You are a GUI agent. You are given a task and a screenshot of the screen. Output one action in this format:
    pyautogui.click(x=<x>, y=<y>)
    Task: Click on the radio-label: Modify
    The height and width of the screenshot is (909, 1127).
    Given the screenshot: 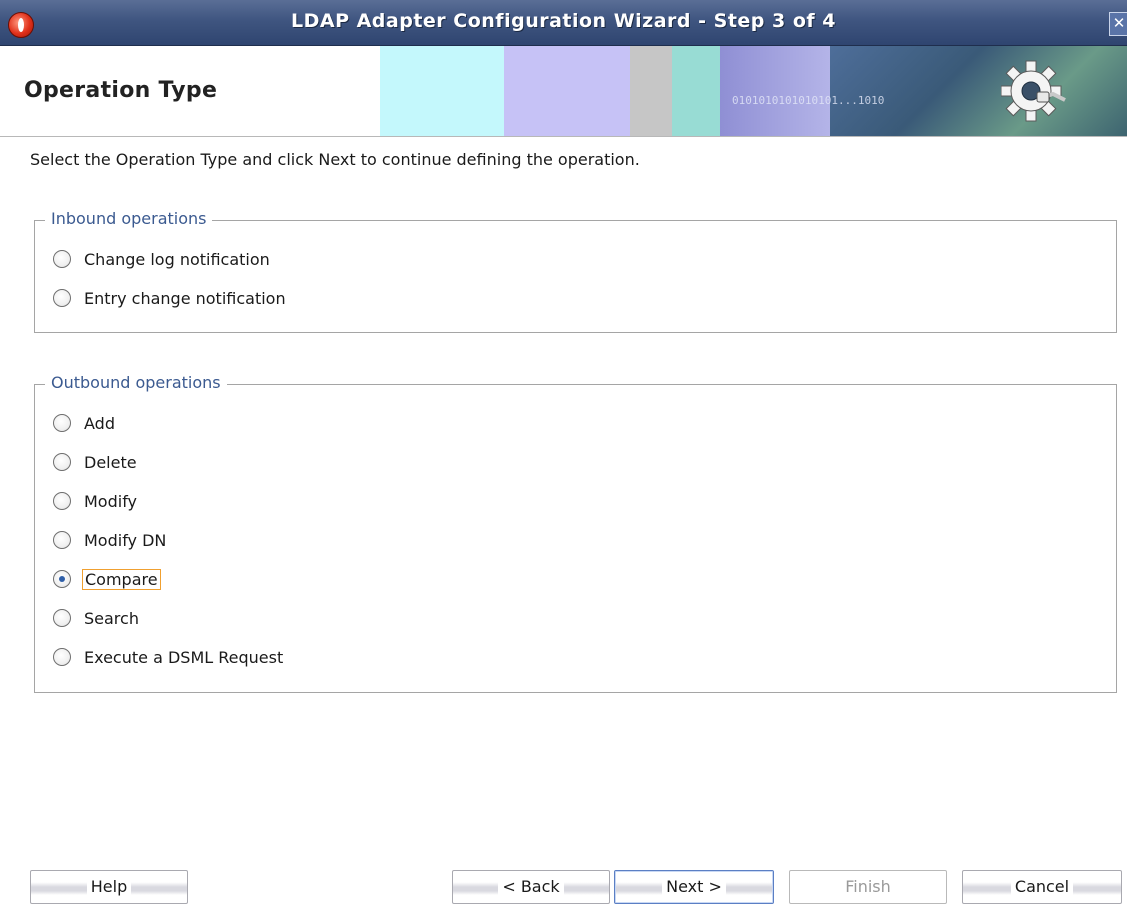 What is the action you would take?
    pyautogui.click(x=111, y=501)
    